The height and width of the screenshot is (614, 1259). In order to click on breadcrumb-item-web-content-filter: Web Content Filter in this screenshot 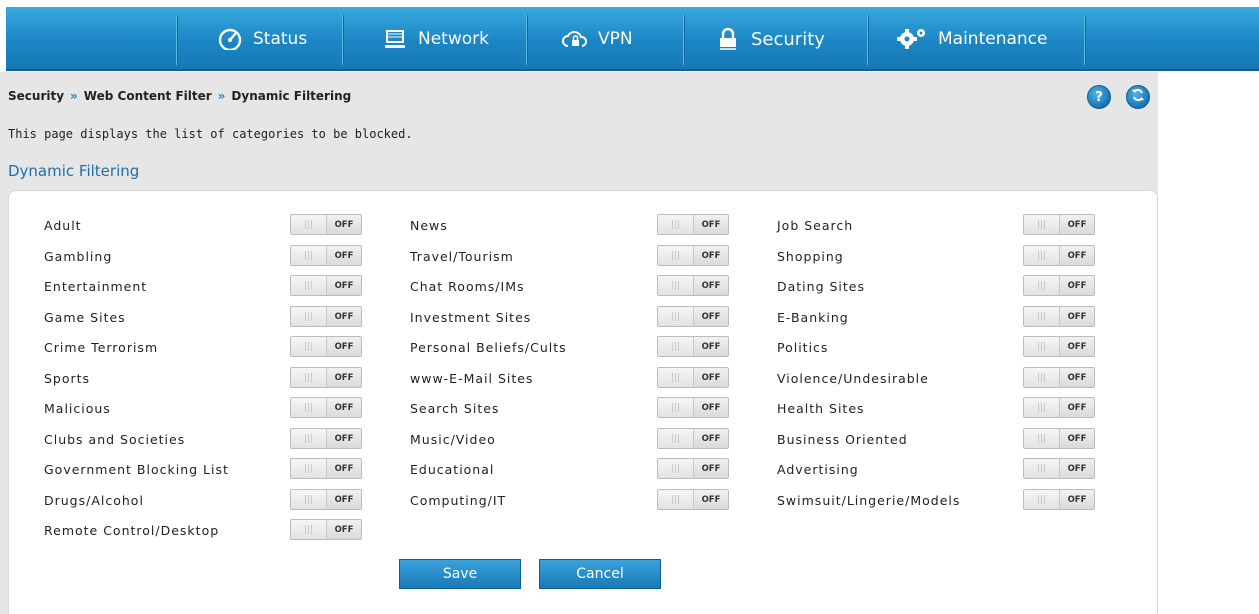, I will do `click(148, 96)`.